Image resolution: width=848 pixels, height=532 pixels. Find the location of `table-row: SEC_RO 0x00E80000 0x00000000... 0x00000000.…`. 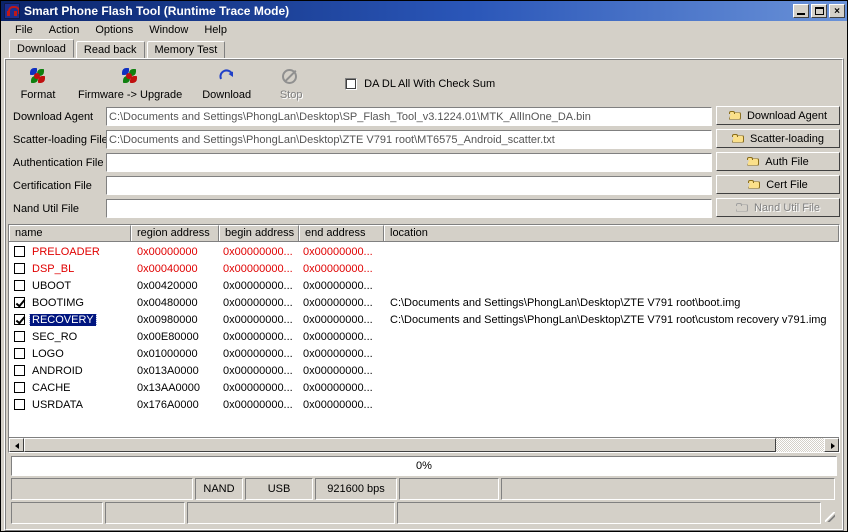

table-row: SEC_RO 0x00E80000 0x00000000... 0x00000000.… is located at coordinates (424, 336).